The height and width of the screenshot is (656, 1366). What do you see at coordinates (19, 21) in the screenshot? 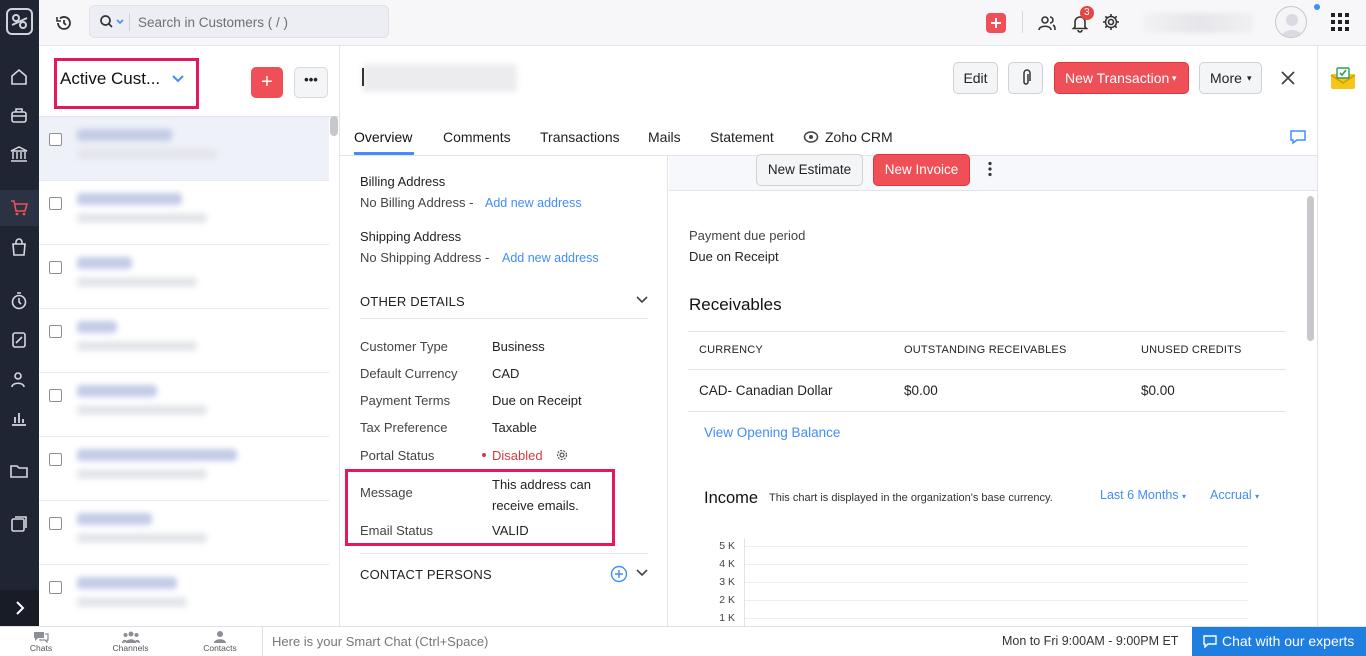
I see `app-logo-icon` at bounding box center [19, 21].